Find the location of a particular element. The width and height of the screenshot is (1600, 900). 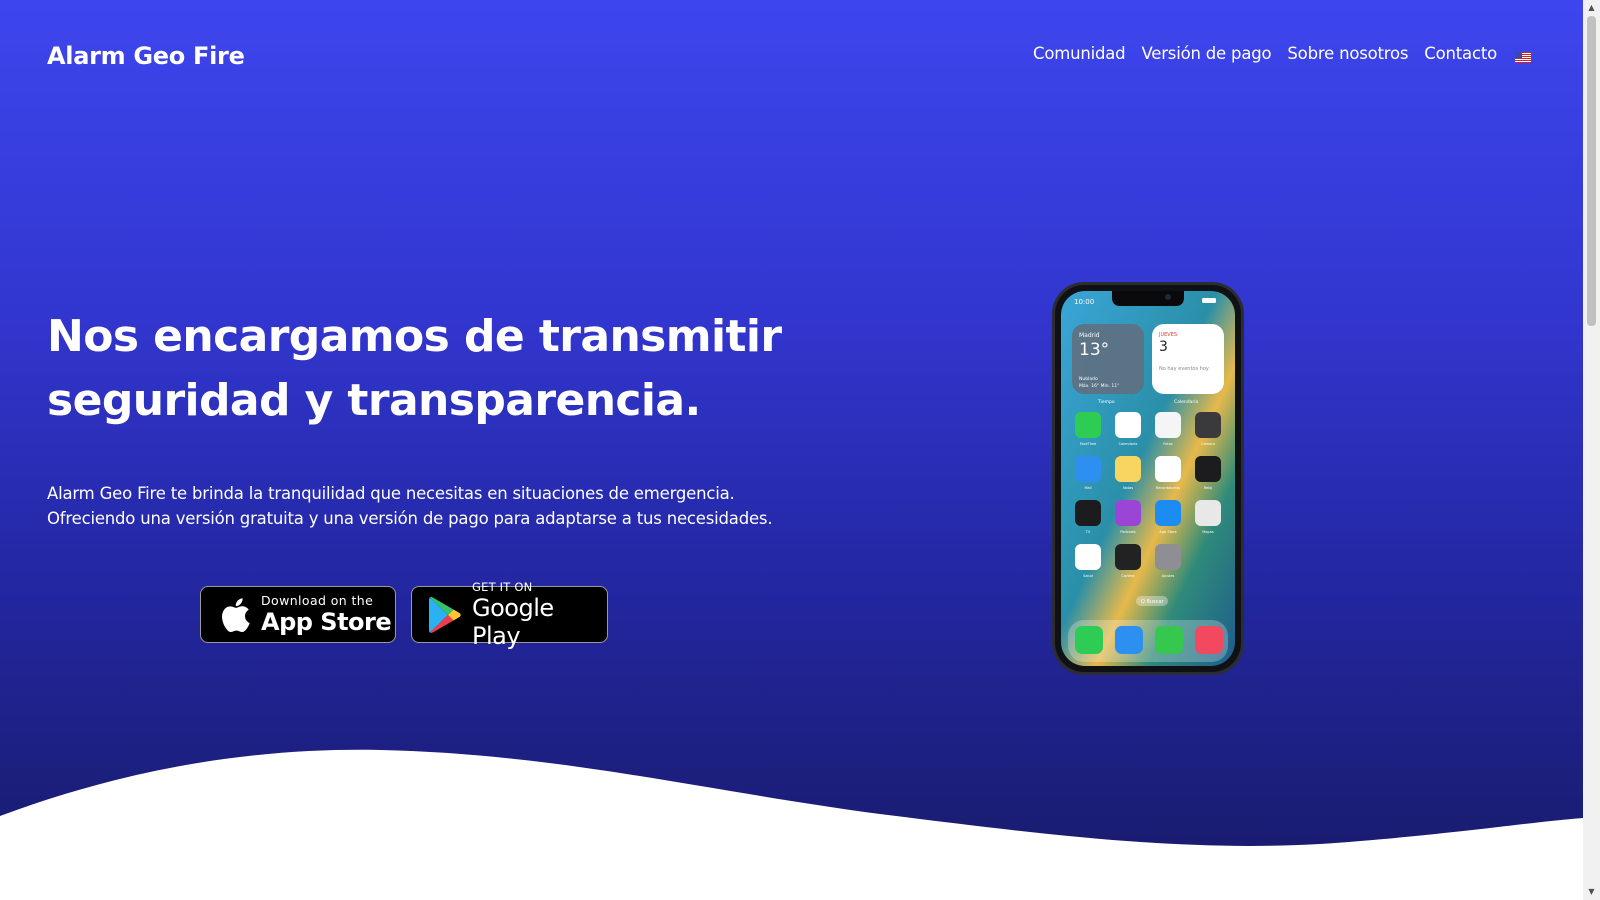

phone-app-label: Cartera is located at coordinates (1127, 576).